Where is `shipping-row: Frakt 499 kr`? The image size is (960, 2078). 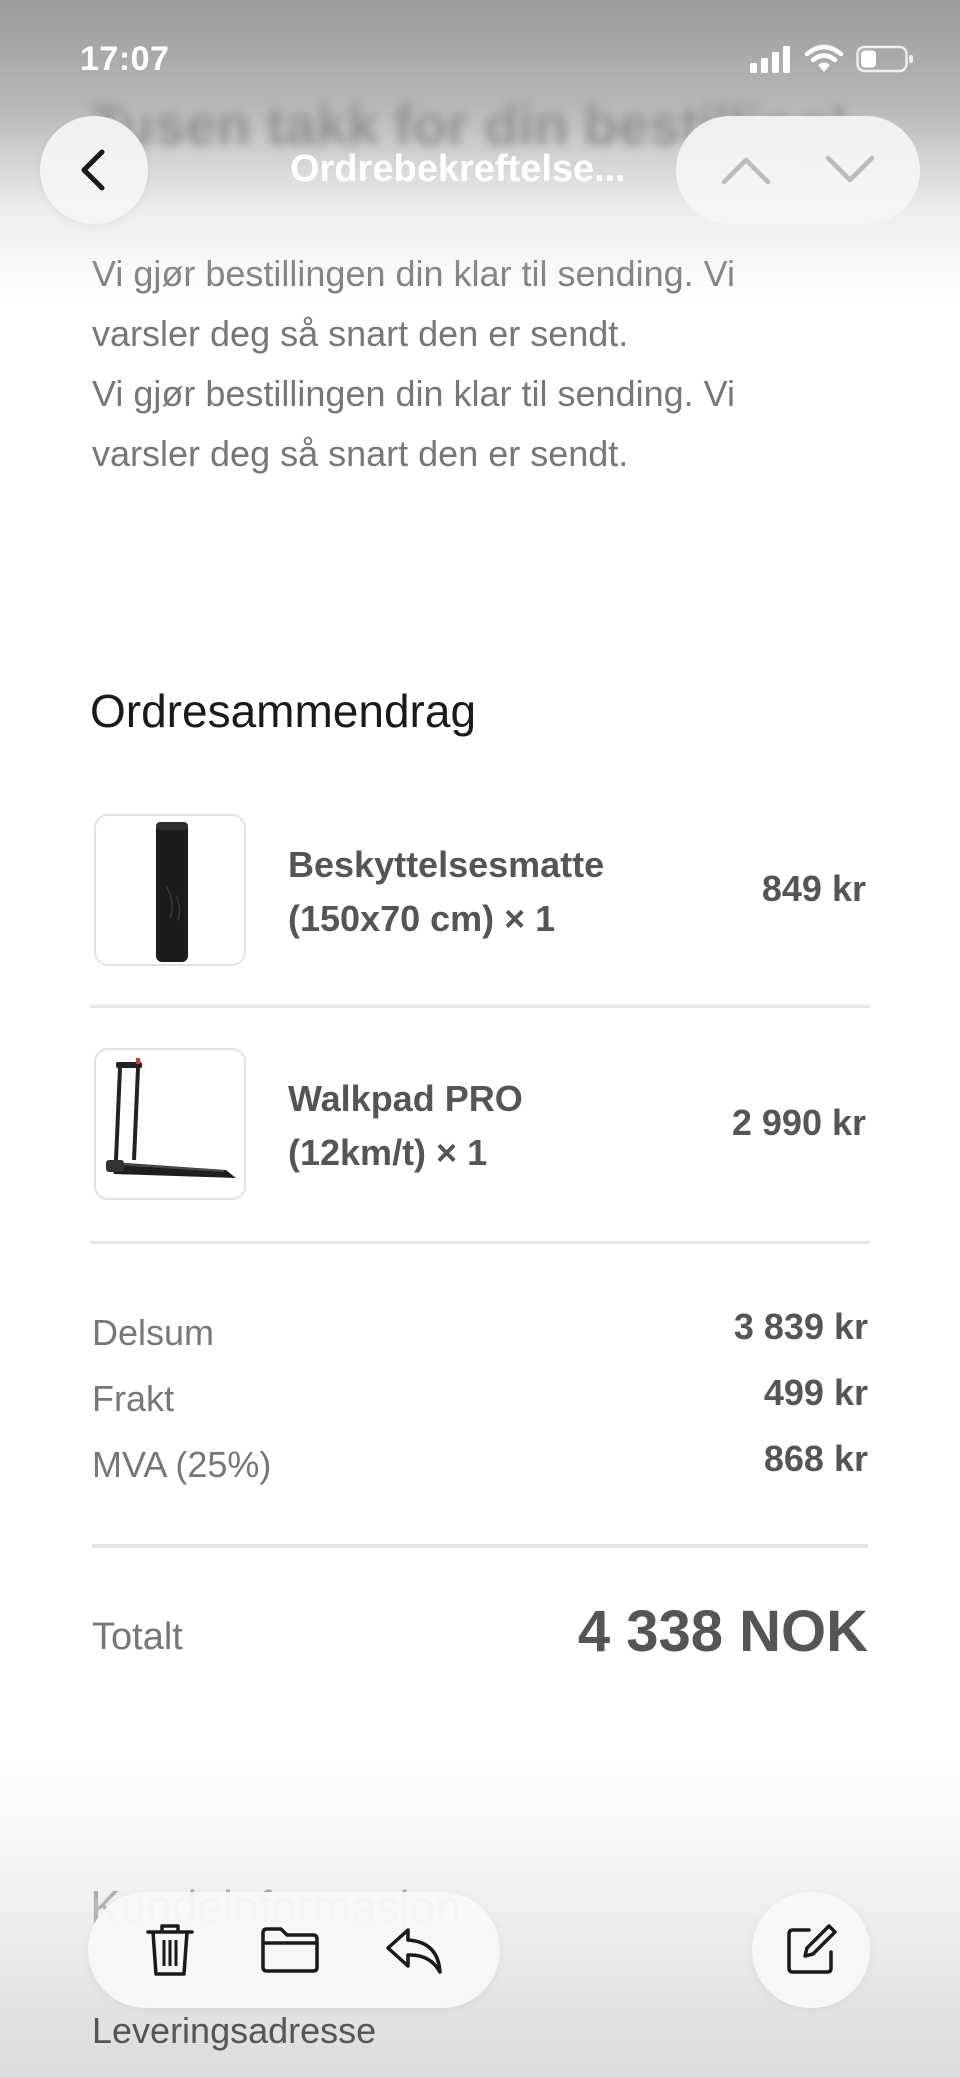 shipping-row: Frakt 499 kr is located at coordinates (480, 1400).